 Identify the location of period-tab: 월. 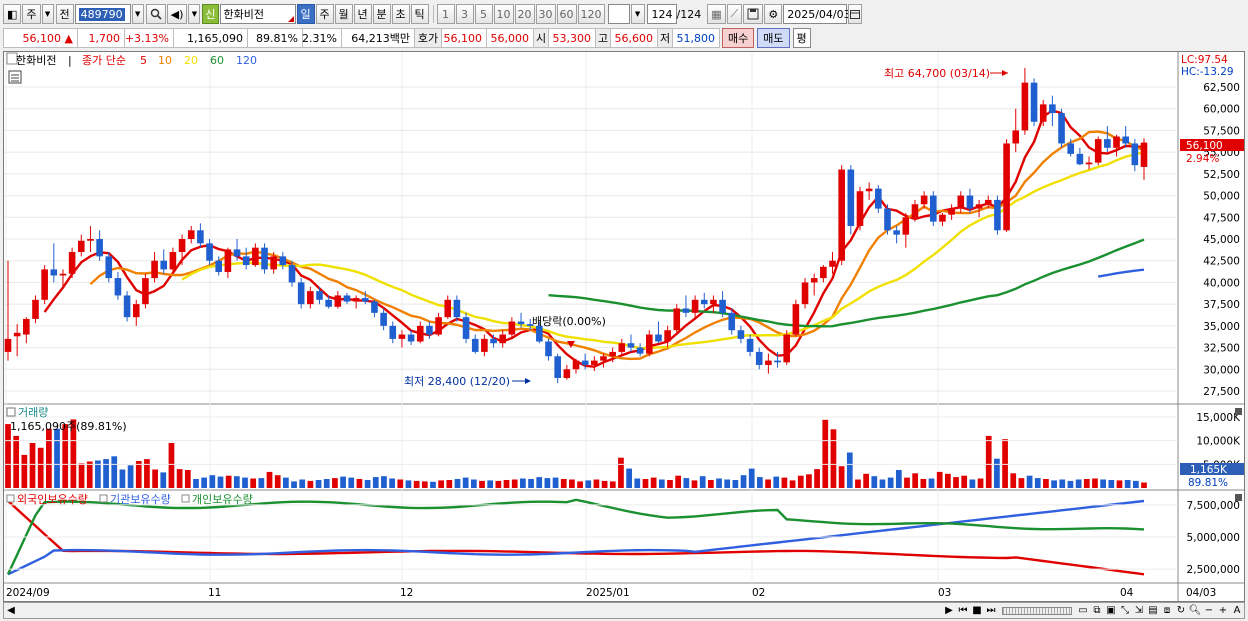
(343, 14).